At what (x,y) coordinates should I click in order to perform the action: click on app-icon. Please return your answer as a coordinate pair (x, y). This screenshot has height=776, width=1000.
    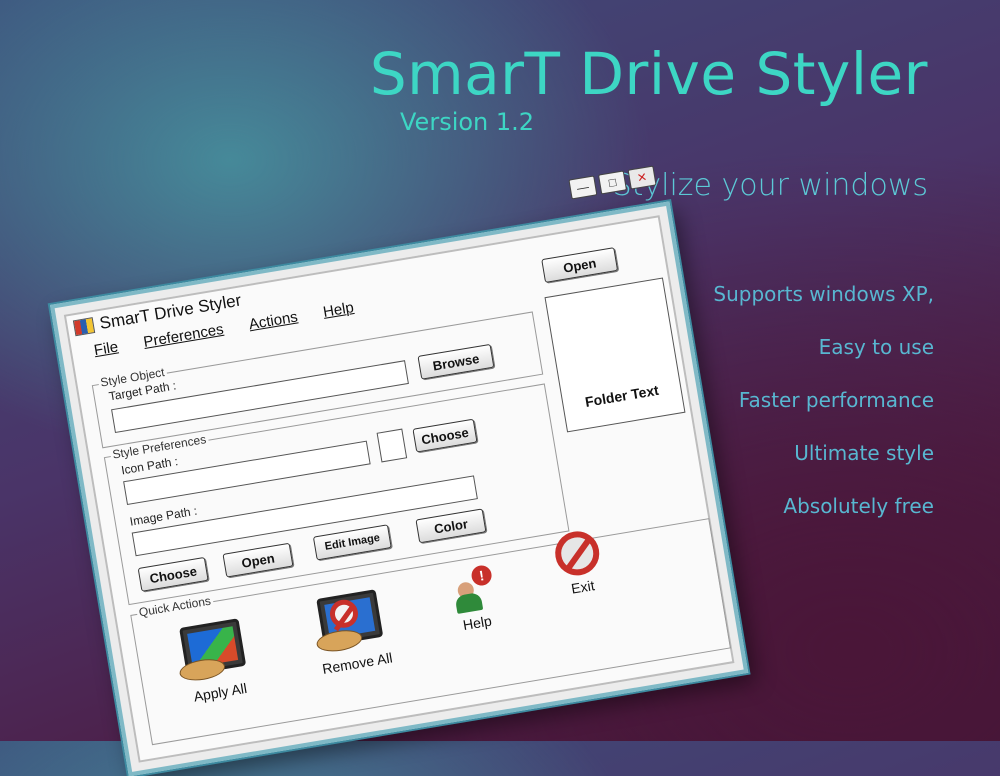
    Looking at the image, I should click on (84, 327).